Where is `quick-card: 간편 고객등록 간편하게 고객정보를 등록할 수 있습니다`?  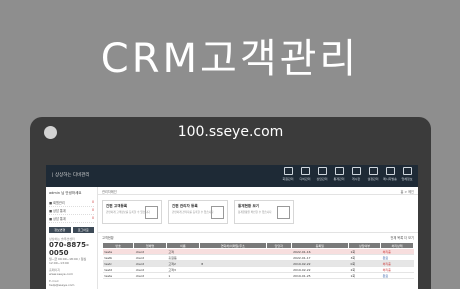 quick-card: 간편 고객등록 간편하게 고객정보를 등록할 수 있습니다 is located at coordinates (132, 212).